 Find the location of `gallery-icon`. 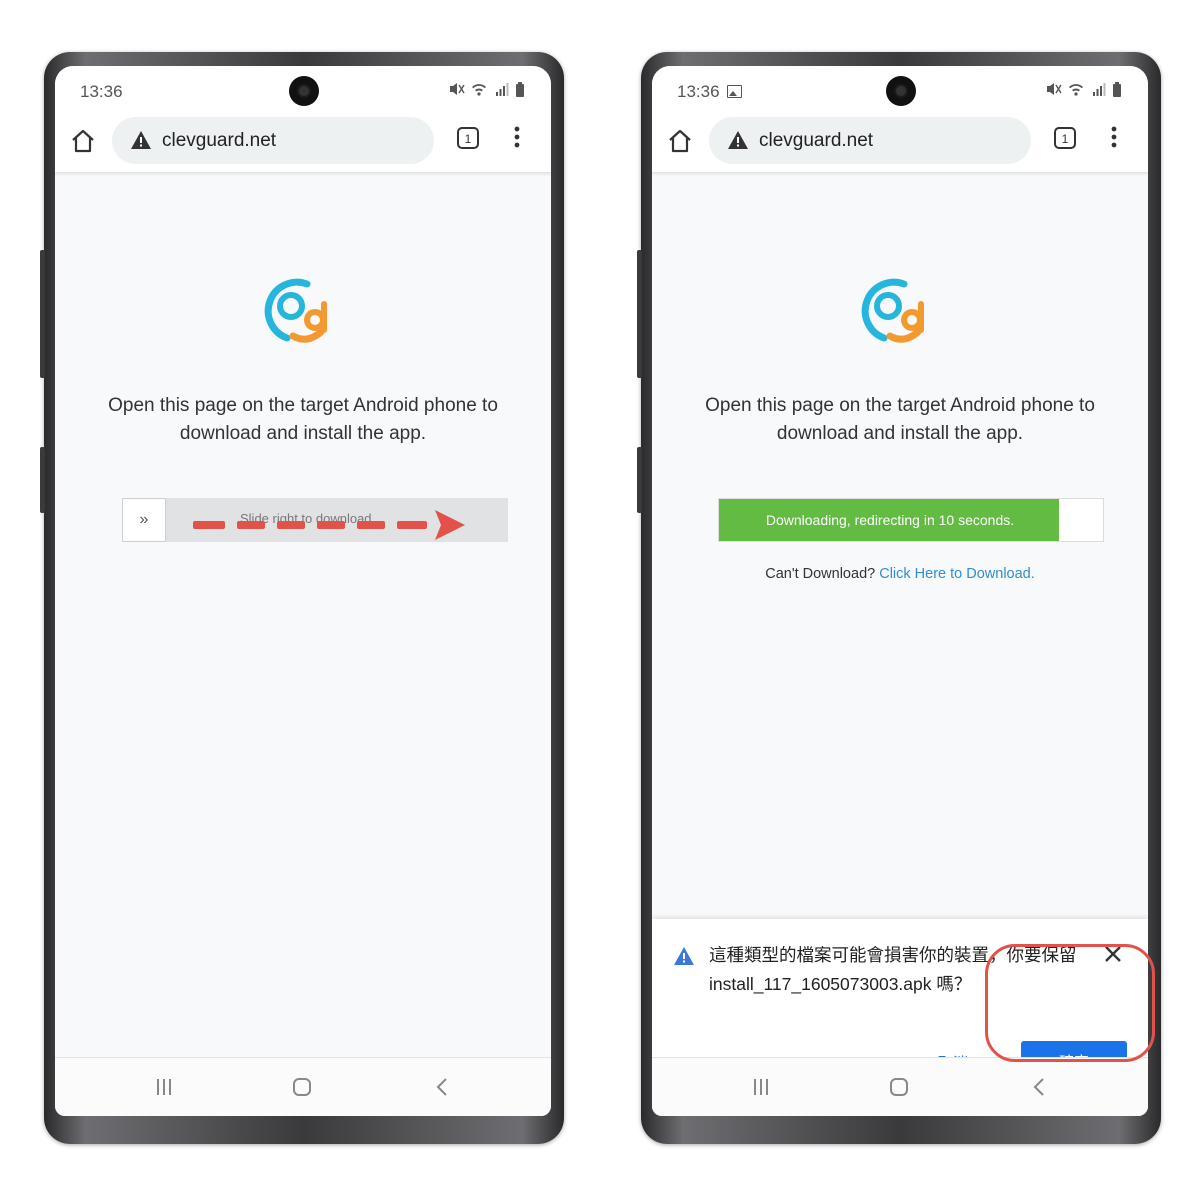

gallery-icon is located at coordinates (734, 91).